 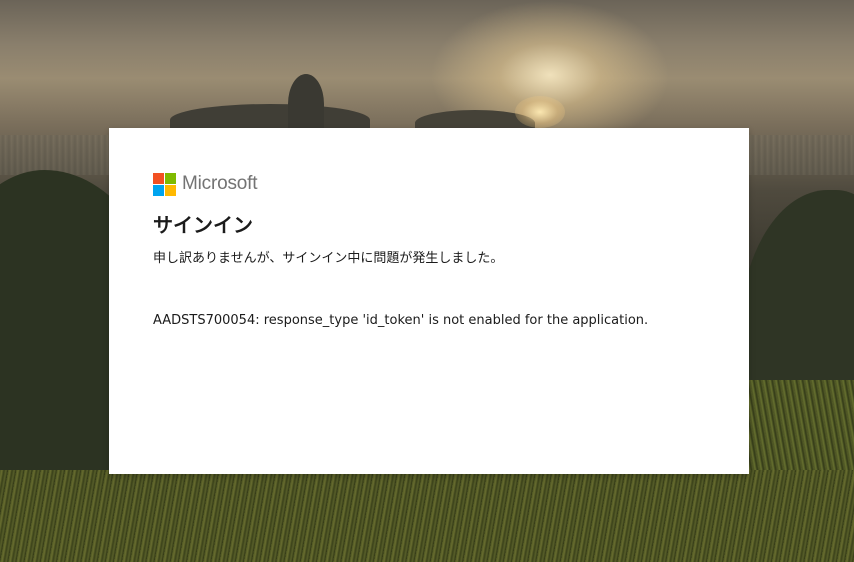 What do you see at coordinates (429, 184) in the screenshot?
I see `brand: Microsoft` at bounding box center [429, 184].